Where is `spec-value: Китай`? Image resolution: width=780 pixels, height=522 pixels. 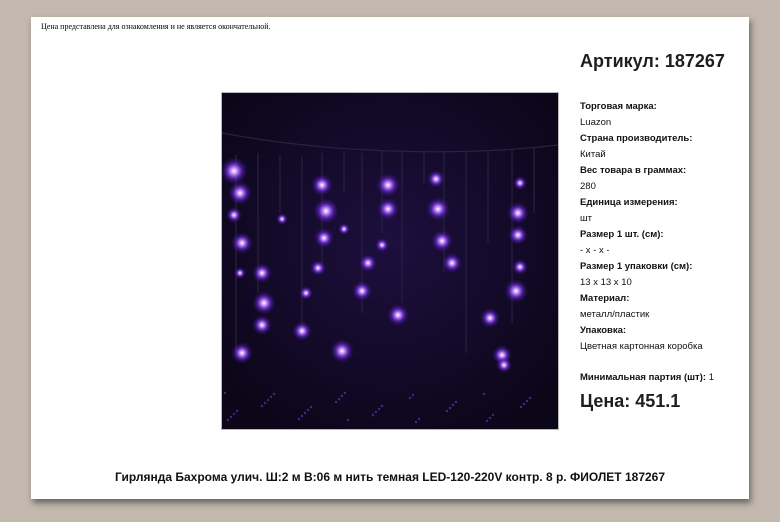
spec-value: Китай is located at coordinates (593, 154).